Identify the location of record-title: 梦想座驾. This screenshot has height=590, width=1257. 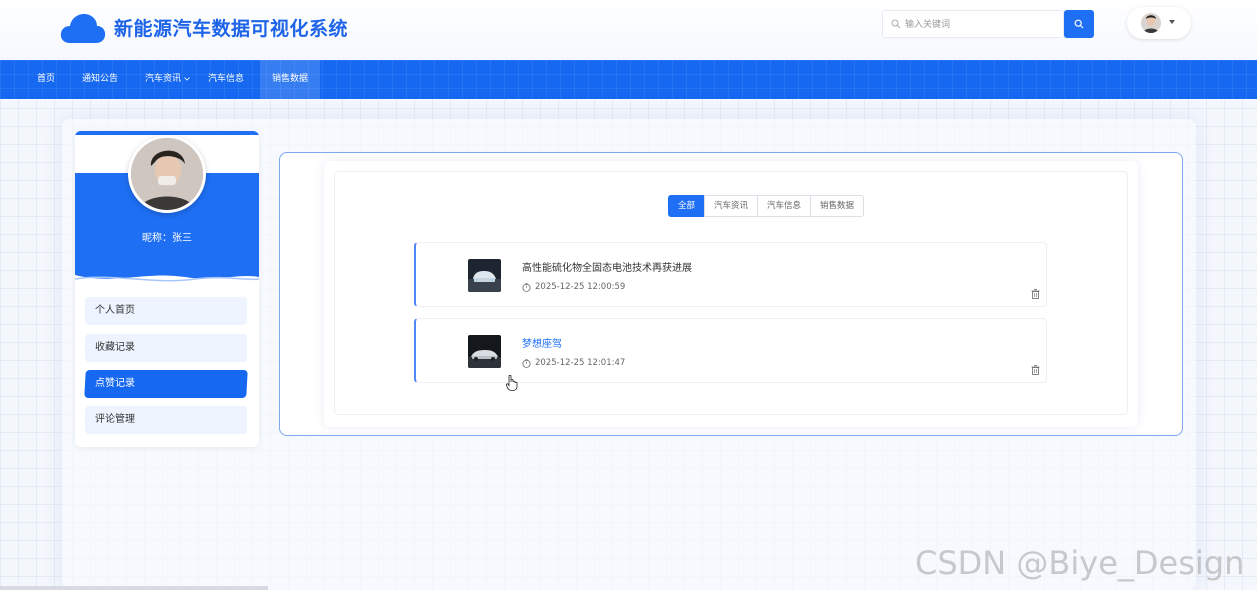
(542, 342).